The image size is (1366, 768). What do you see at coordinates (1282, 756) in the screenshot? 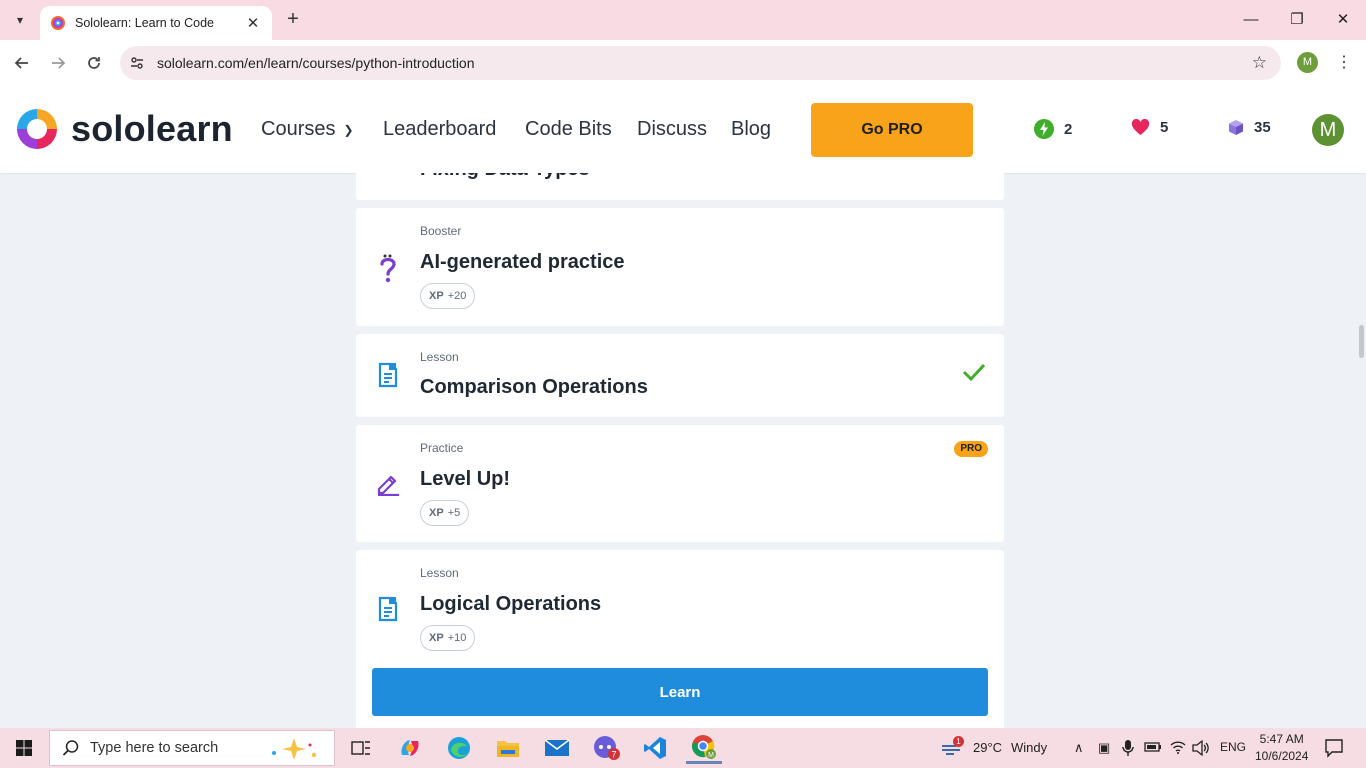
I see `clock-date: 10/6/2024` at bounding box center [1282, 756].